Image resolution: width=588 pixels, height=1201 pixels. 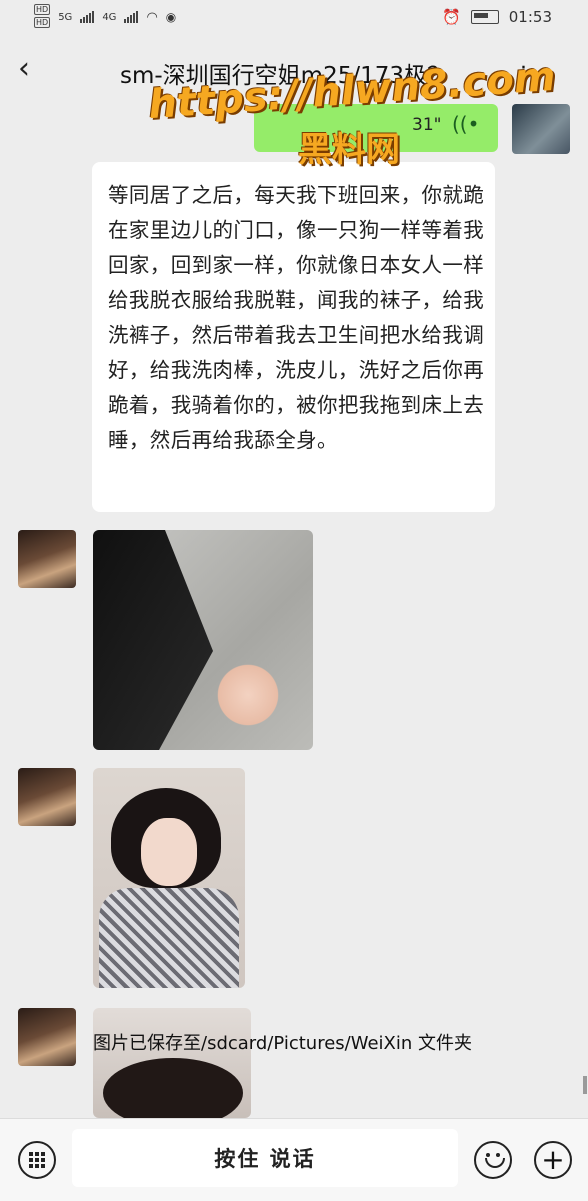 What do you see at coordinates (109, 17) in the screenshot?
I see `network-type-label: 4G` at bounding box center [109, 17].